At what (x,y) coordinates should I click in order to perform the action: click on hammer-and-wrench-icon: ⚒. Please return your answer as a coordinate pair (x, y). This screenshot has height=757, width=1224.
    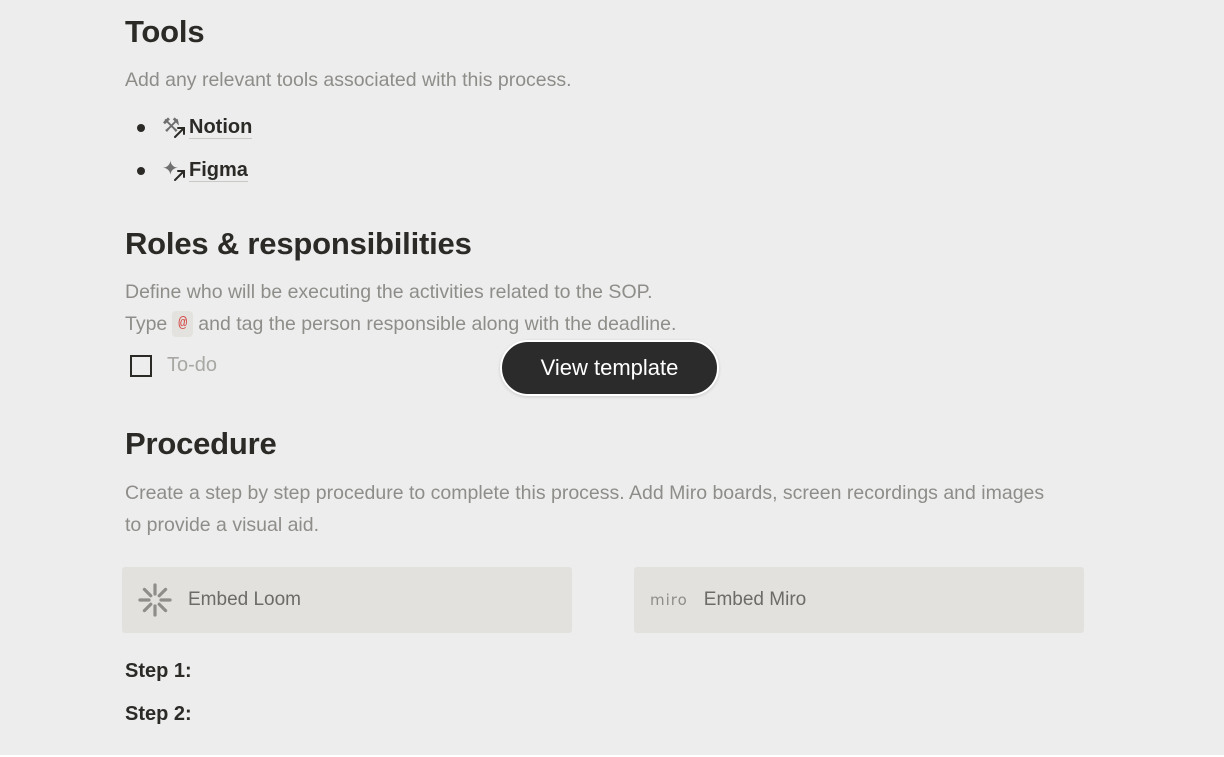
    Looking at the image, I should click on (175, 128).